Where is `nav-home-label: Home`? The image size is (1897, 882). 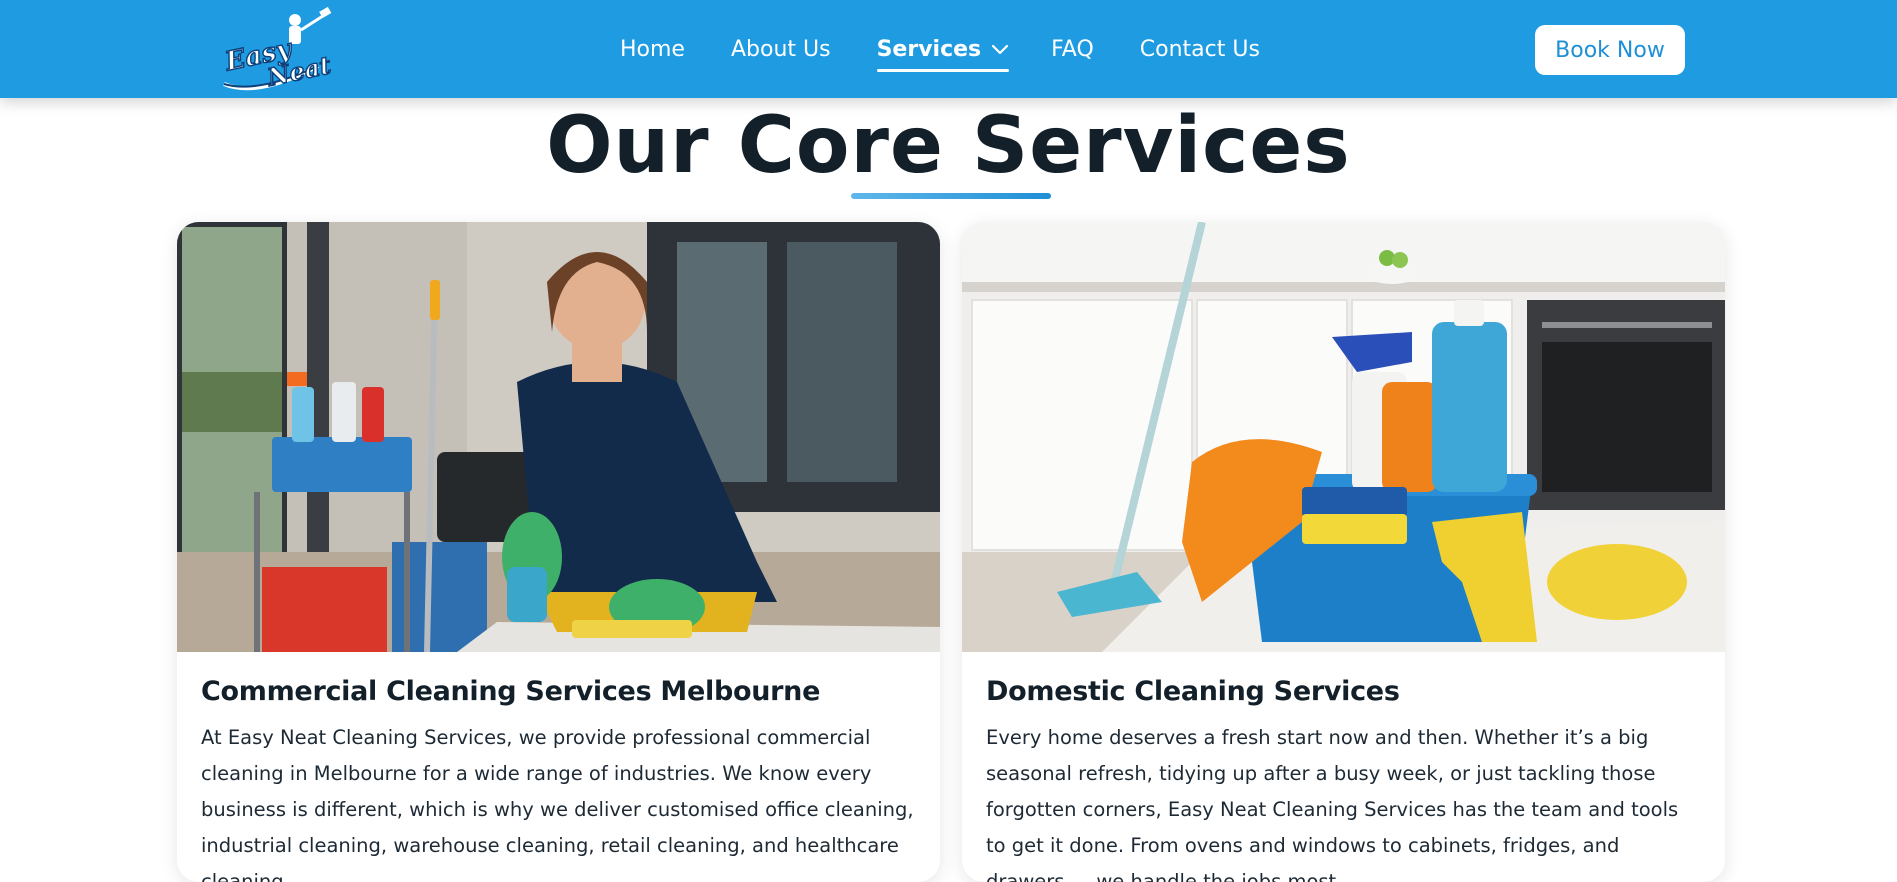 nav-home-label: Home is located at coordinates (652, 49).